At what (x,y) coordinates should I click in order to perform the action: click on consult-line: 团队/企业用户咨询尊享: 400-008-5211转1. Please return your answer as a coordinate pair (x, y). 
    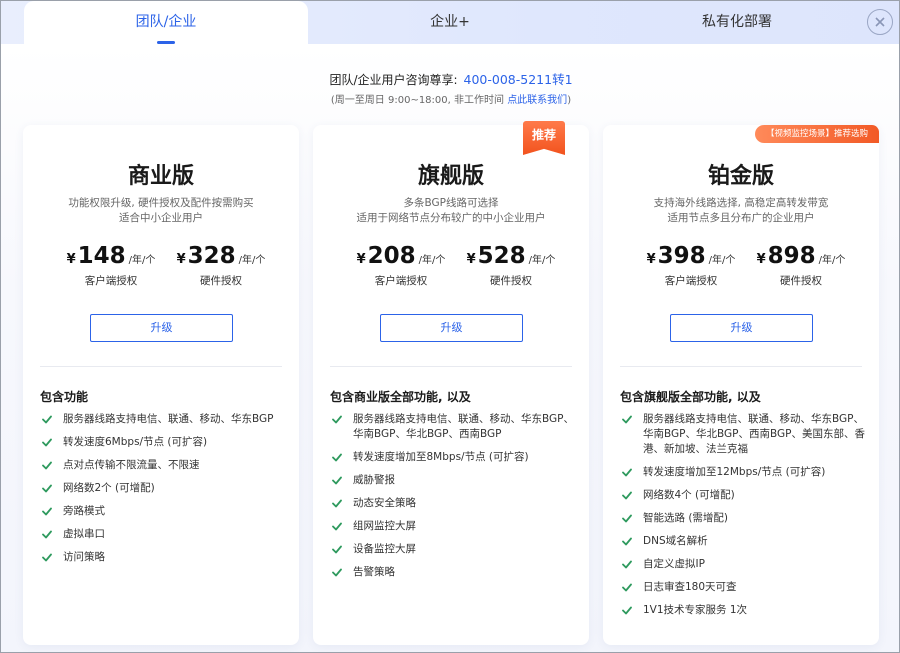
    Looking at the image, I should click on (450, 78).